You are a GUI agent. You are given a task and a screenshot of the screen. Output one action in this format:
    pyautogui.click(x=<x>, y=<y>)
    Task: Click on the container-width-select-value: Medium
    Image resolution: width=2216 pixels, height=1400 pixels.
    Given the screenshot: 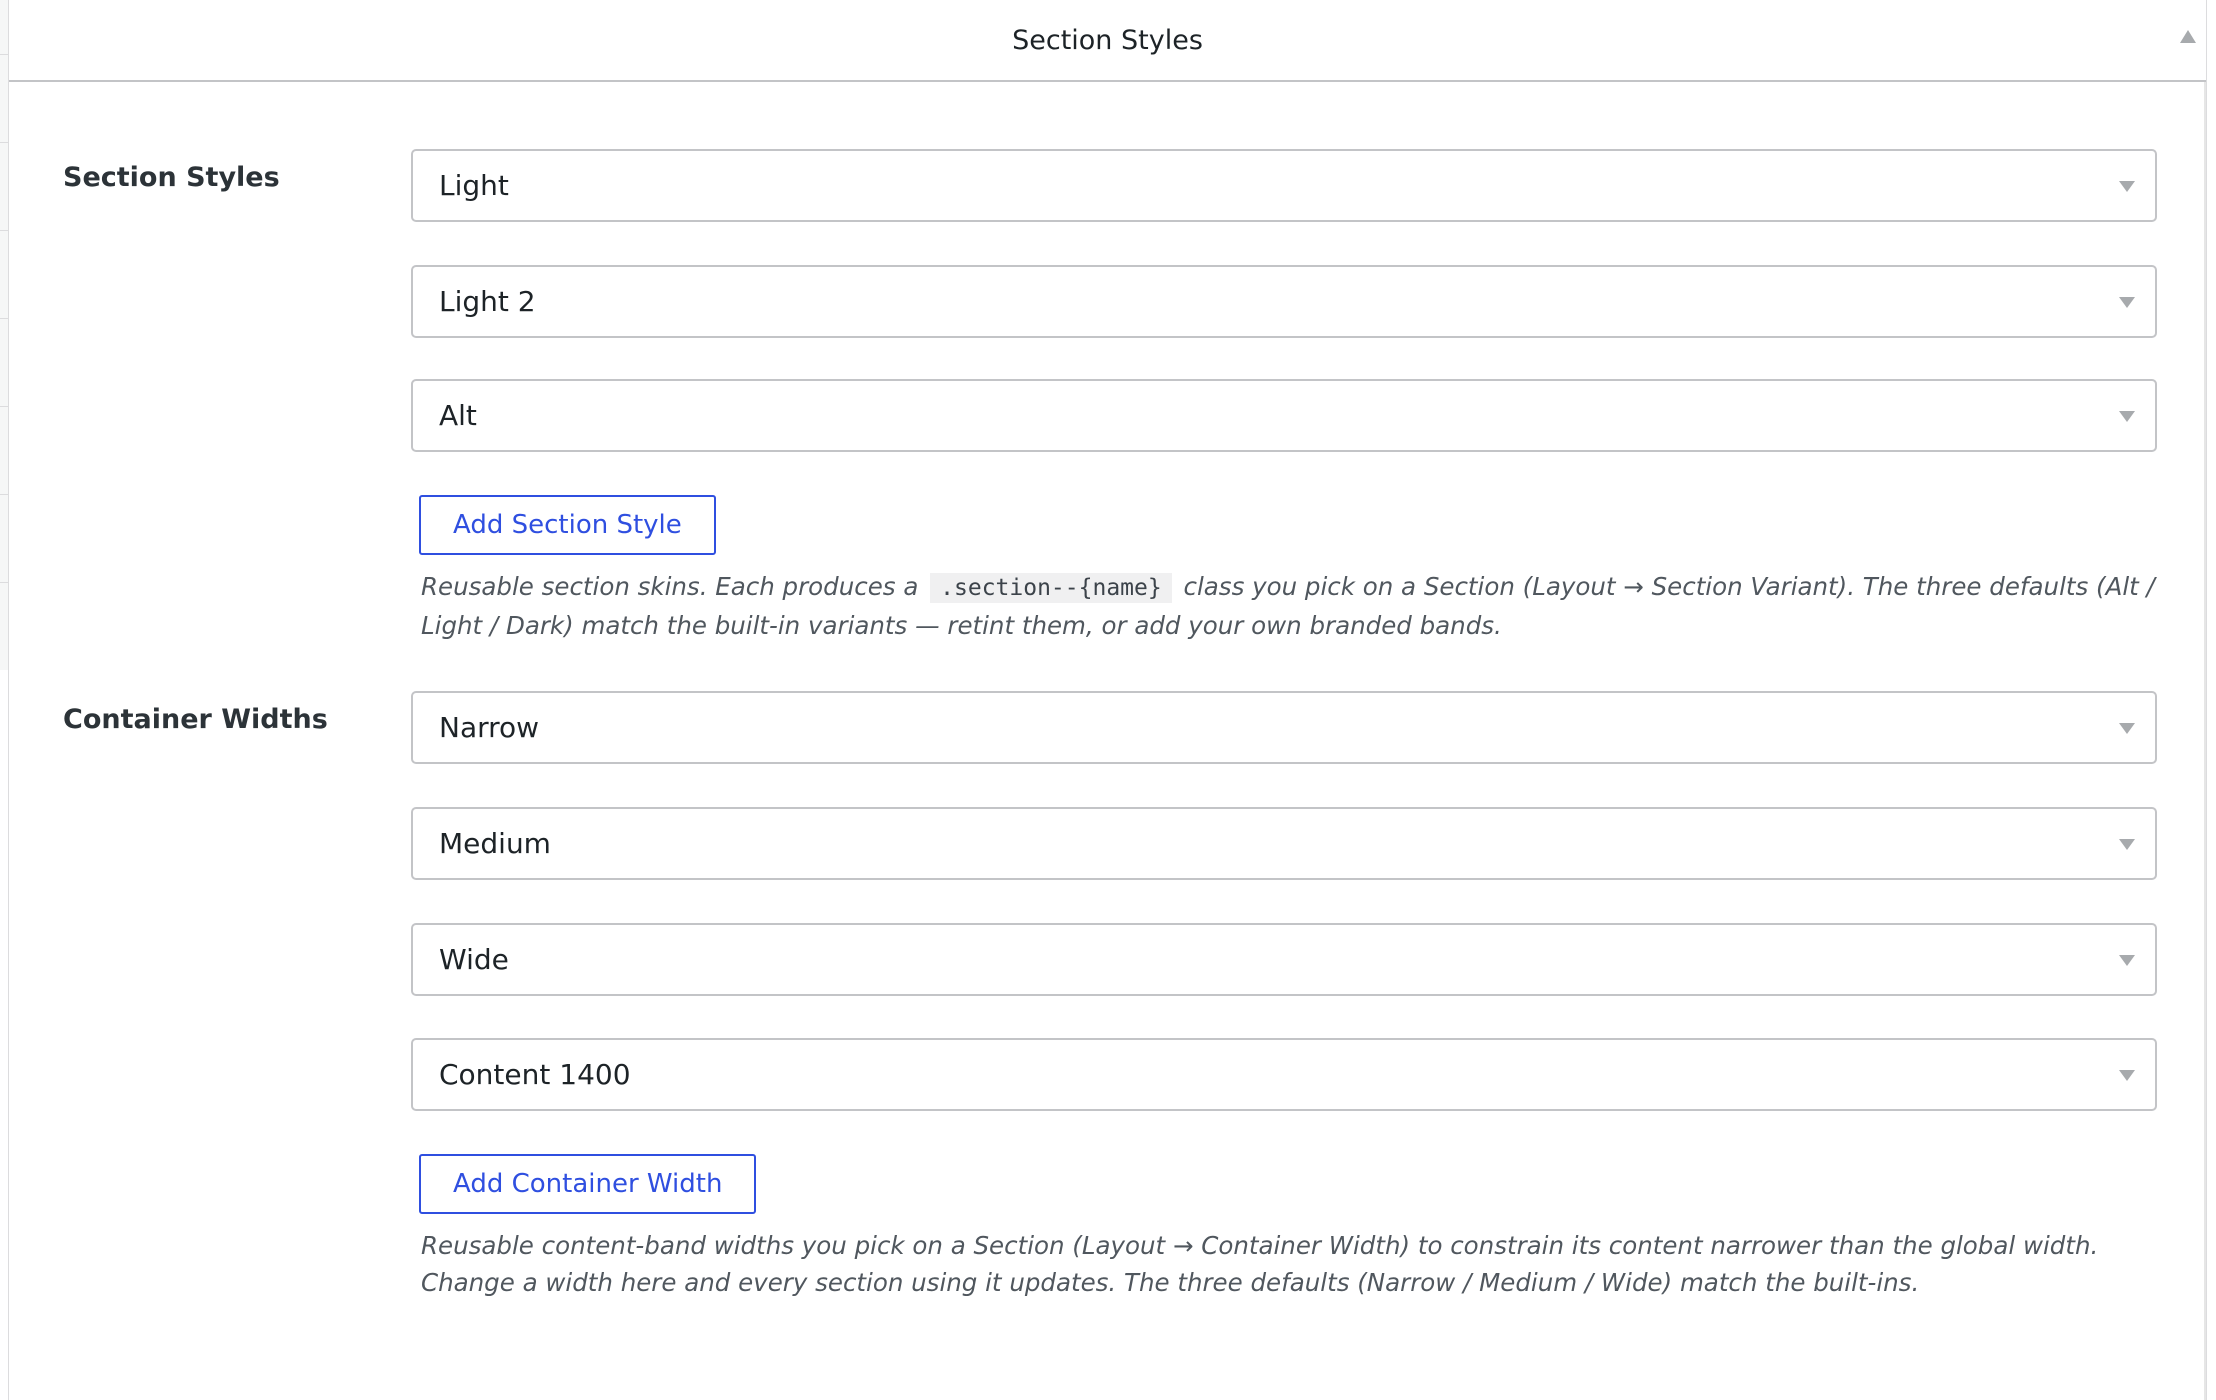 What is the action you would take?
    pyautogui.click(x=495, y=843)
    